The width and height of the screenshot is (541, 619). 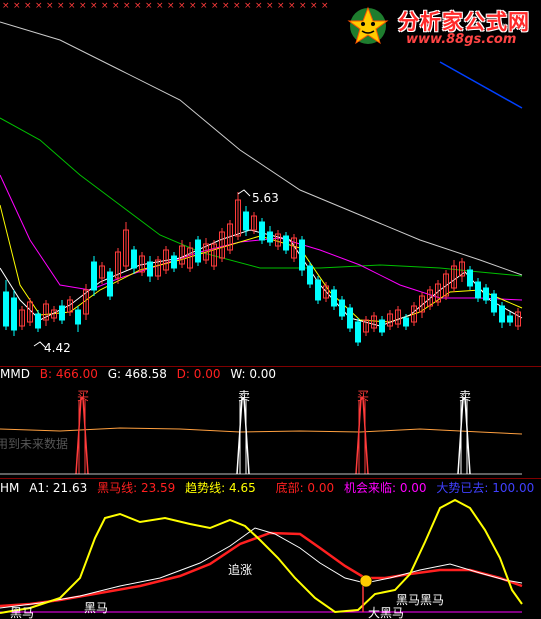 What do you see at coordinates (240, 569) in the screenshot?
I see `annotation-zhuizhang: 追涨` at bounding box center [240, 569].